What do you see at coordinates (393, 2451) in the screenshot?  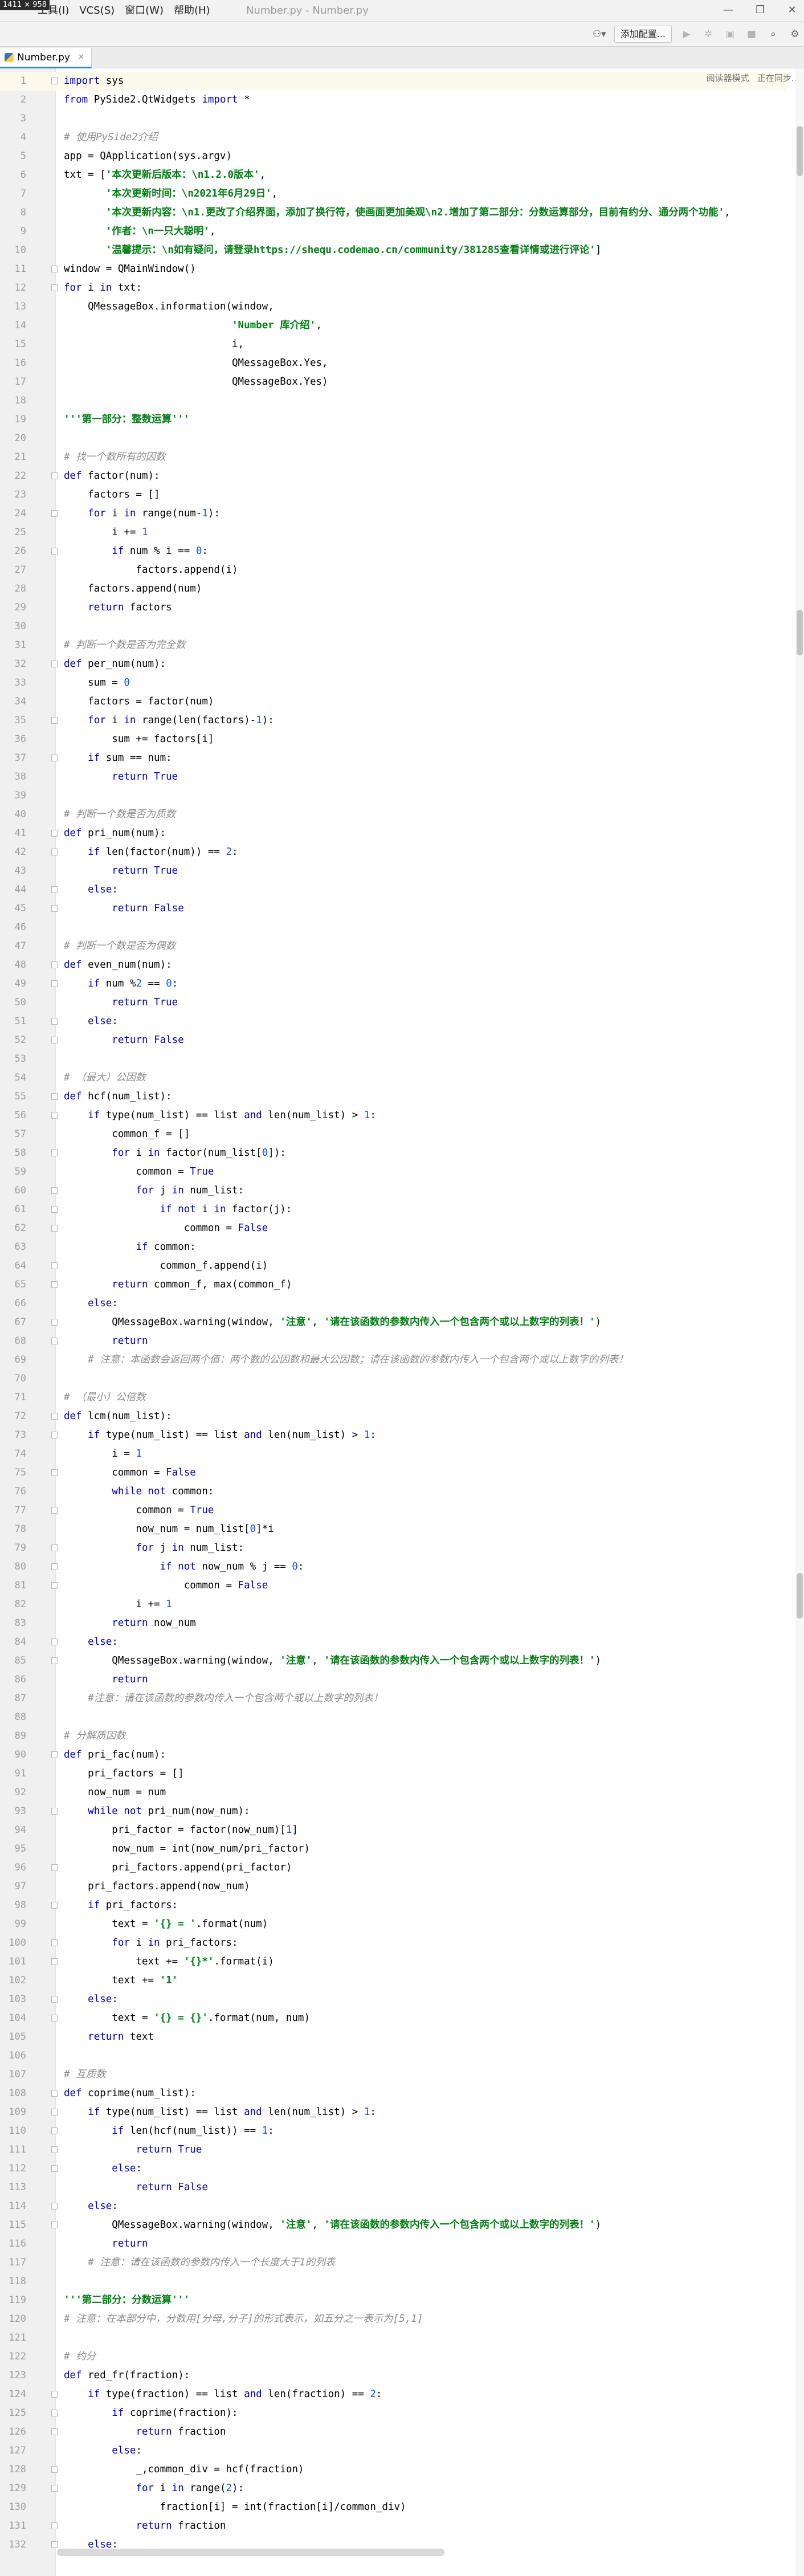 I see `code-line: 127 else:` at bounding box center [393, 2451].